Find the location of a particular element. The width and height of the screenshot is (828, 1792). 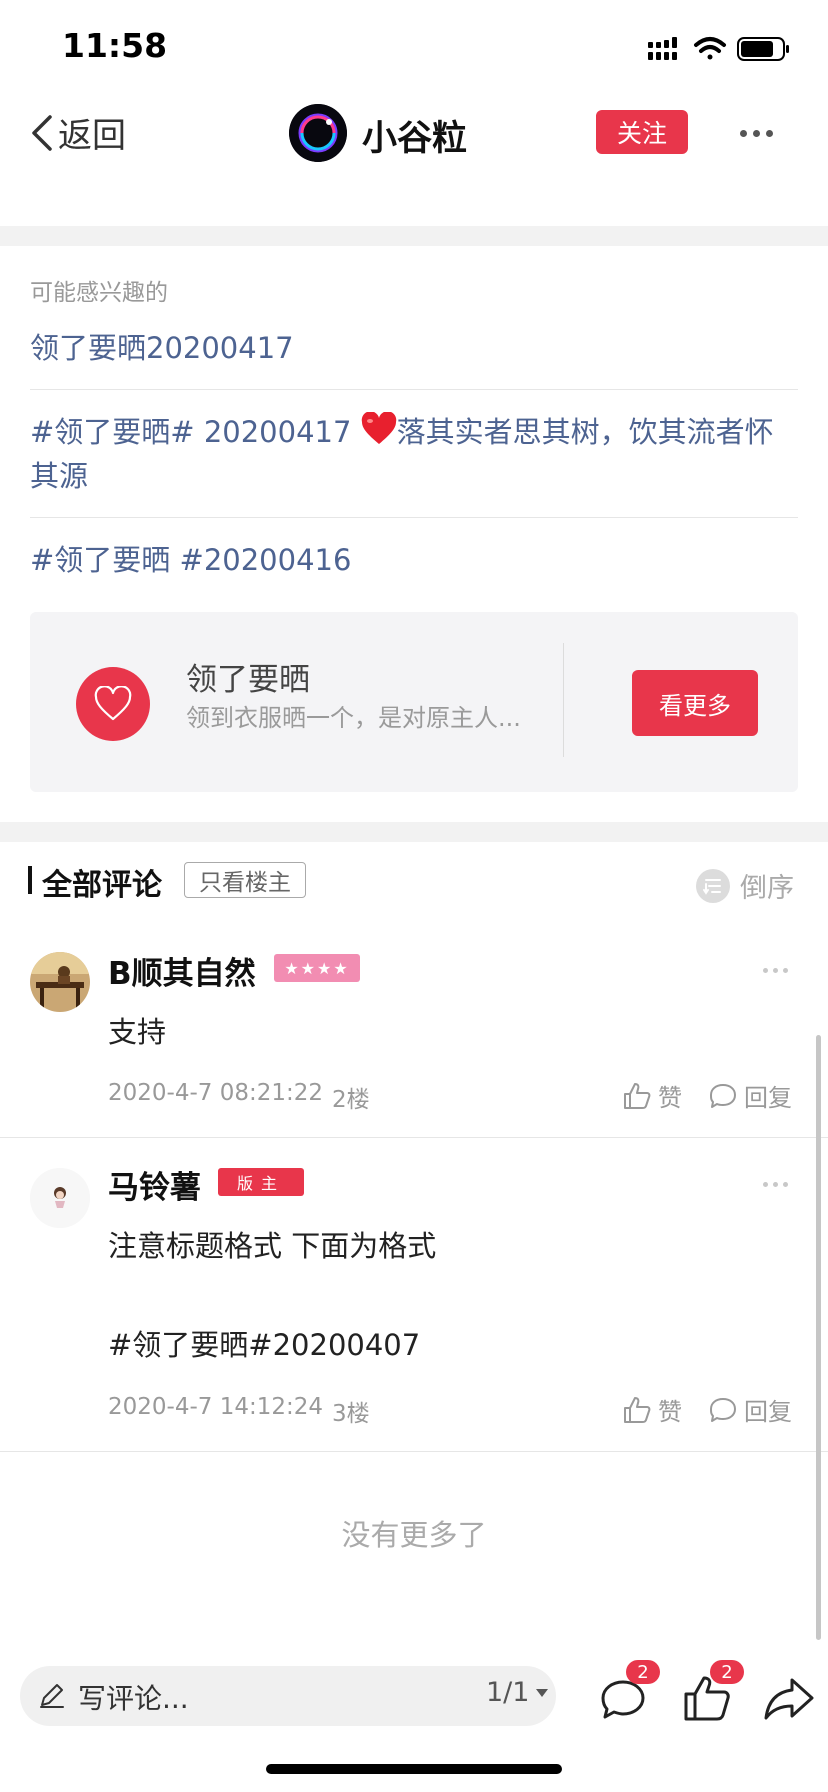

comments-title: 全部评论 is located at coordinates (102, 885).